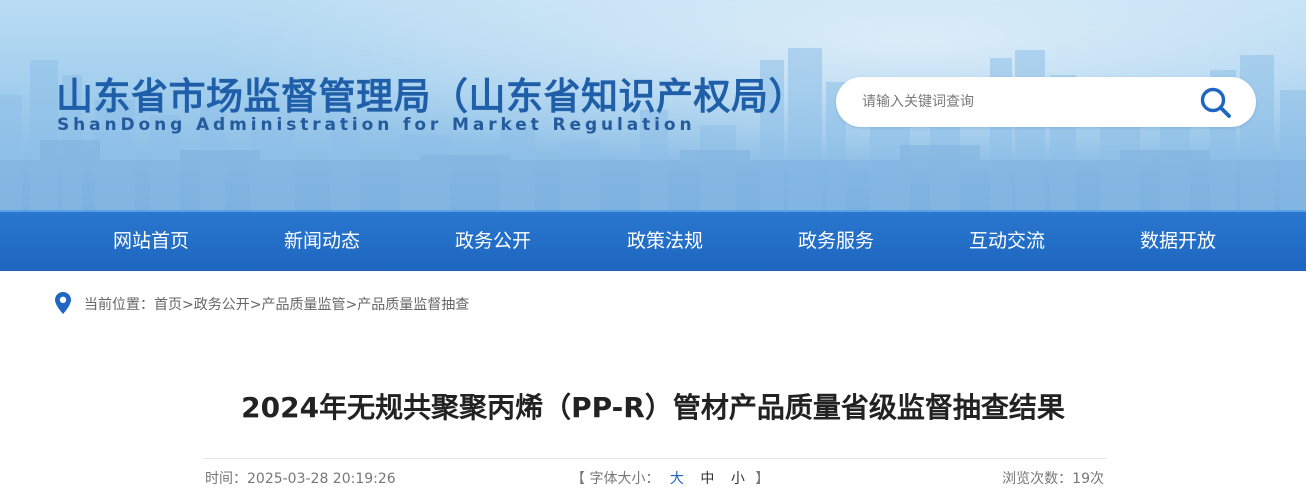  What do you see at coordinates (431, 96) in the screenshot?
I see `site-title: 山东省市场监督管理局（山东省知识产权局）` at bounding box center [431, 96].